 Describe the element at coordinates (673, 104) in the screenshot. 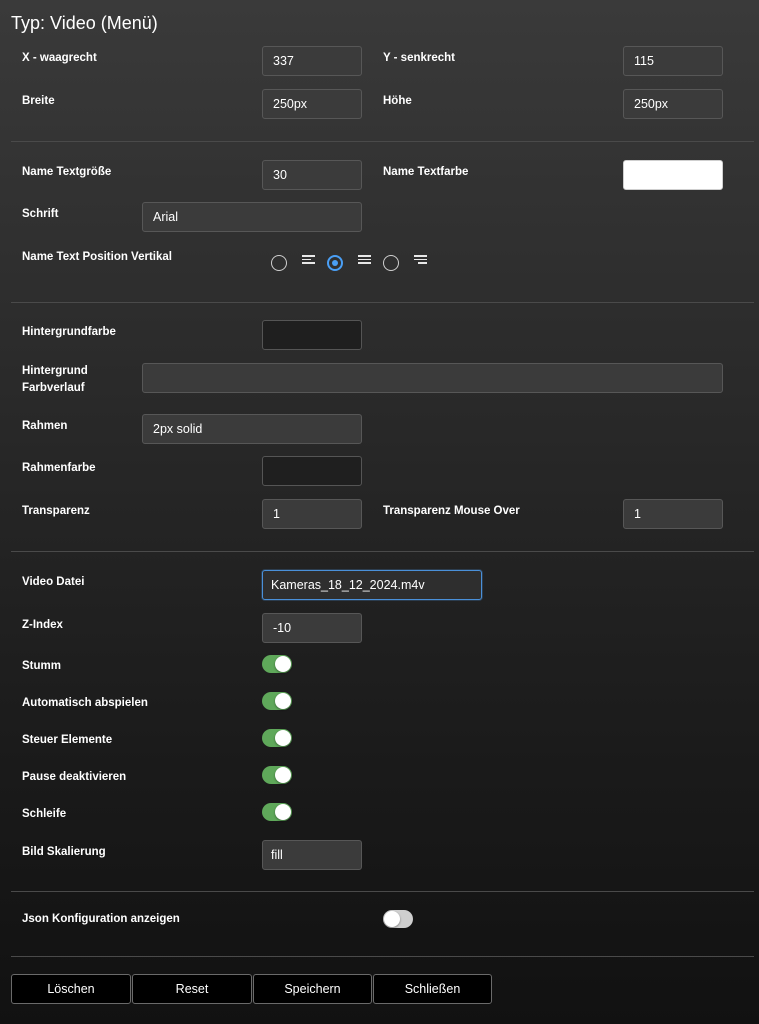

I see `height-input: 250px` at that location.